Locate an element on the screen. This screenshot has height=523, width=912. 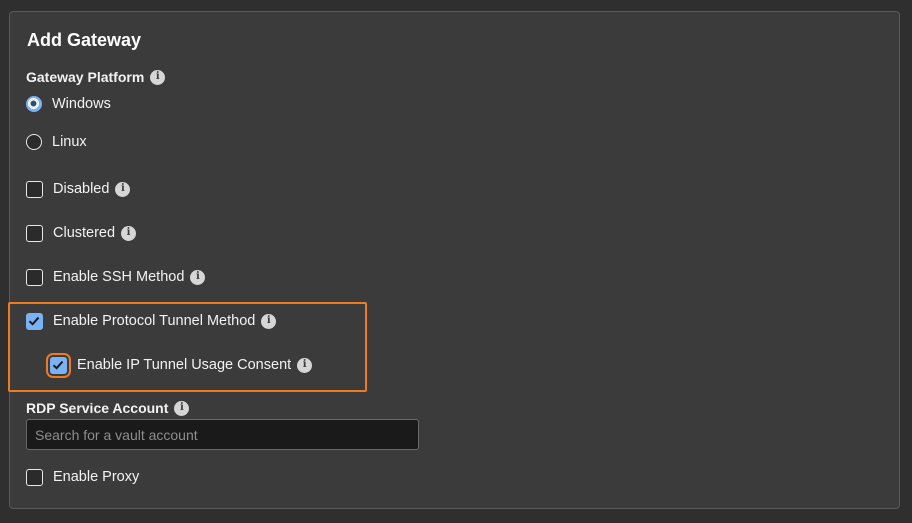
ssh-option: Enable SSH Method i is located at coordinates (116, 277).